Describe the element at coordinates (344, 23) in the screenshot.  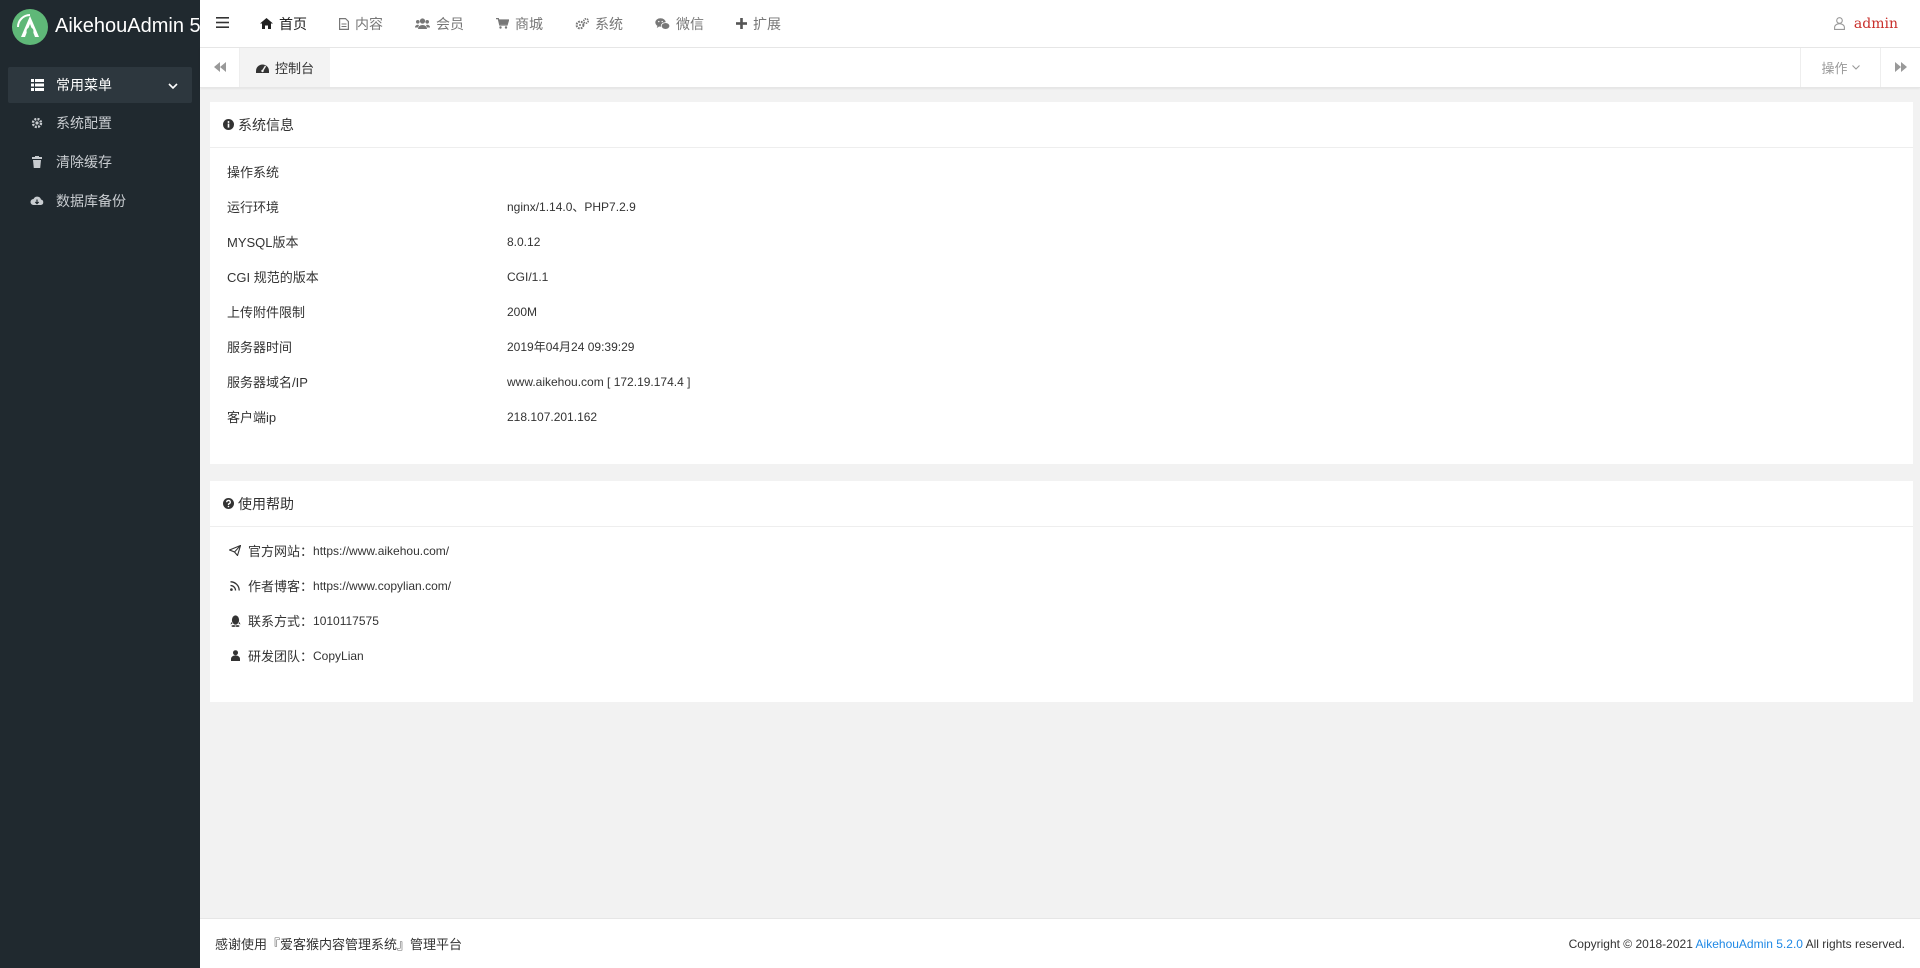
I see `file-icon` at that location.